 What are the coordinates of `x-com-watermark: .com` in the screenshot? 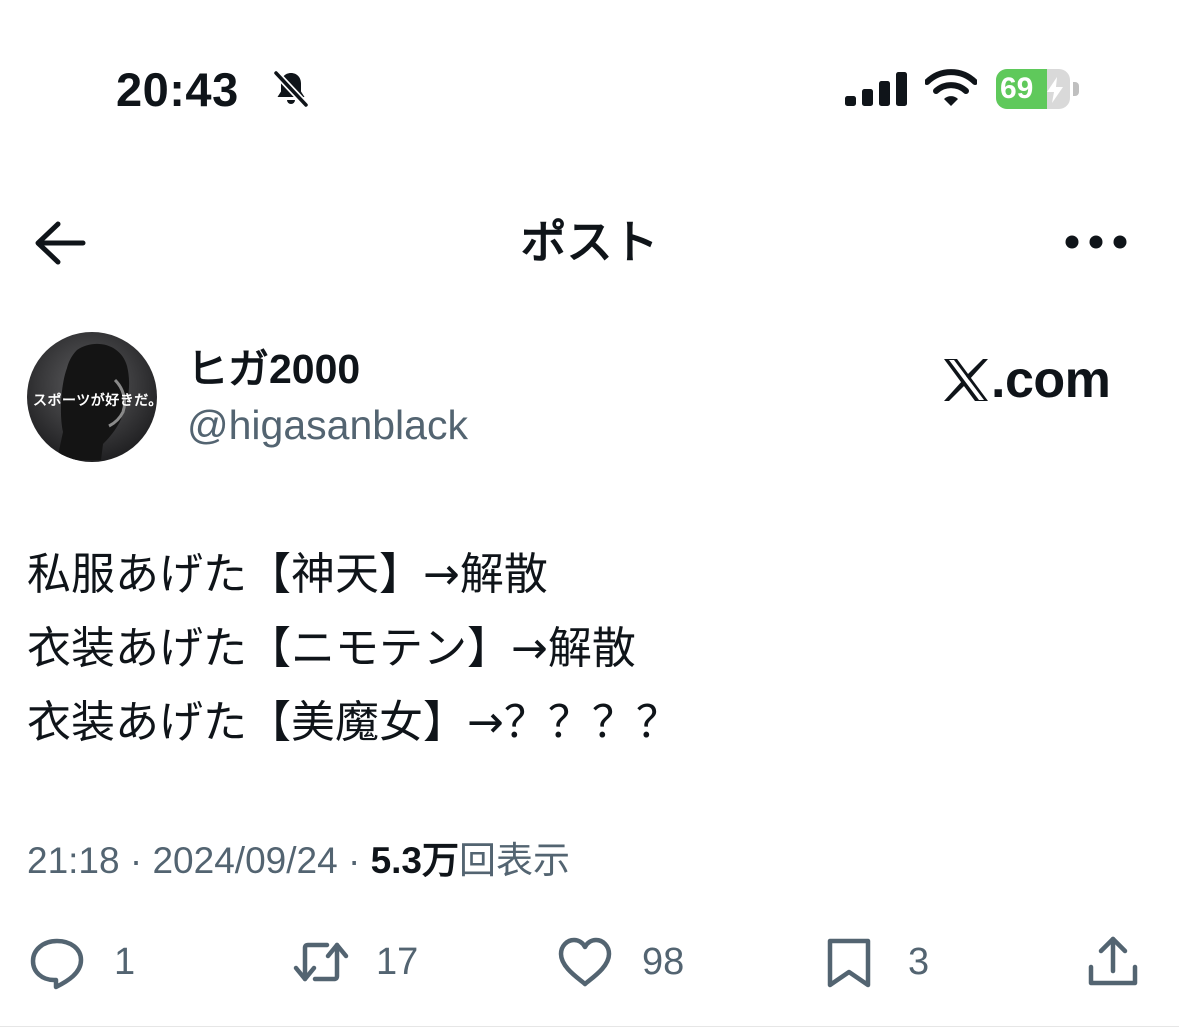 It's located at (1027, 380).